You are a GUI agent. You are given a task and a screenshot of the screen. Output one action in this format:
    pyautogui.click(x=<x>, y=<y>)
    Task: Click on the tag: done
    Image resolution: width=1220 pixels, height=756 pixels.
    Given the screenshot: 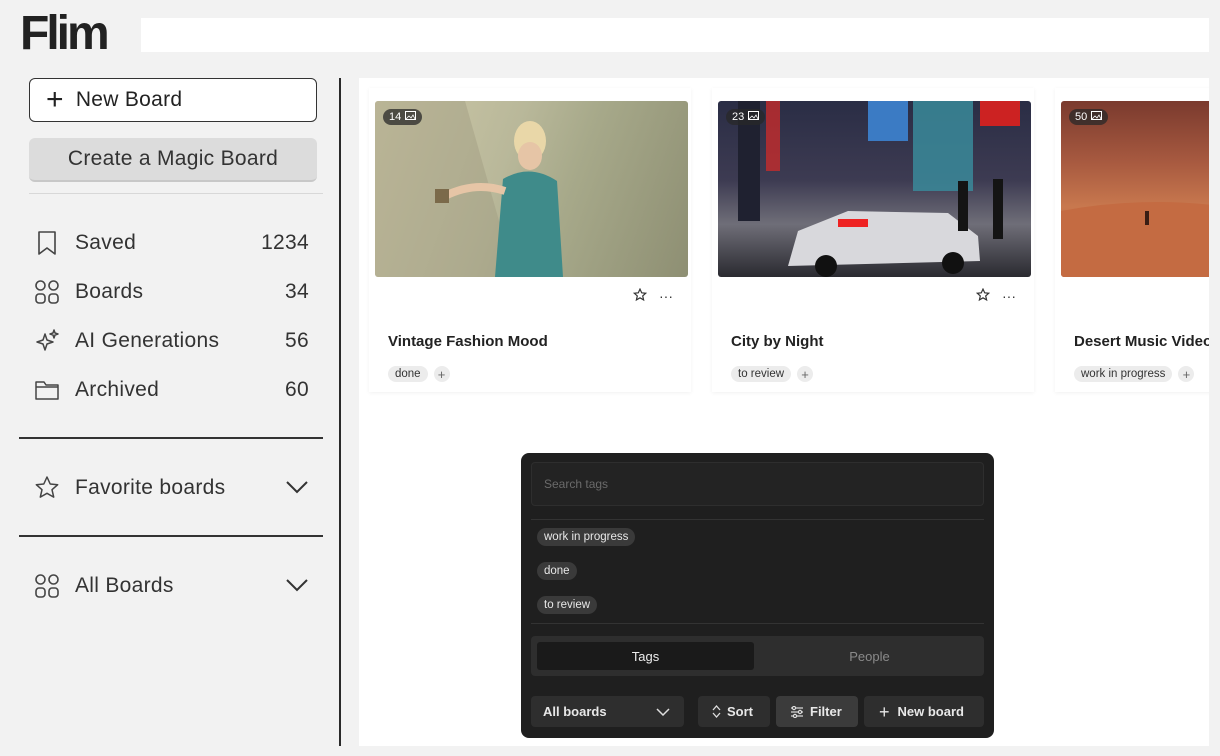 What is the action you would take?
    pyautogui.click(x=408, y=374)
    